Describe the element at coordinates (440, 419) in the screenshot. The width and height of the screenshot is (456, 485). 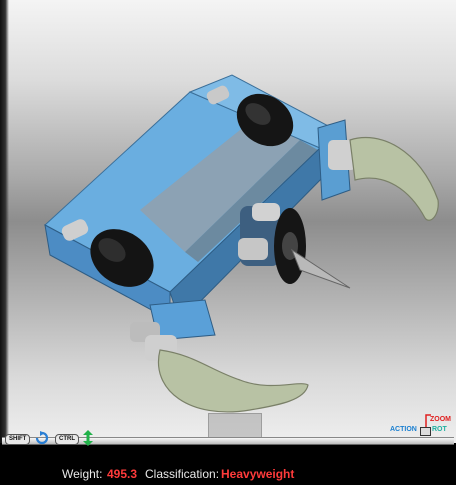
I see `zoom-label: ZOOM` at that location.